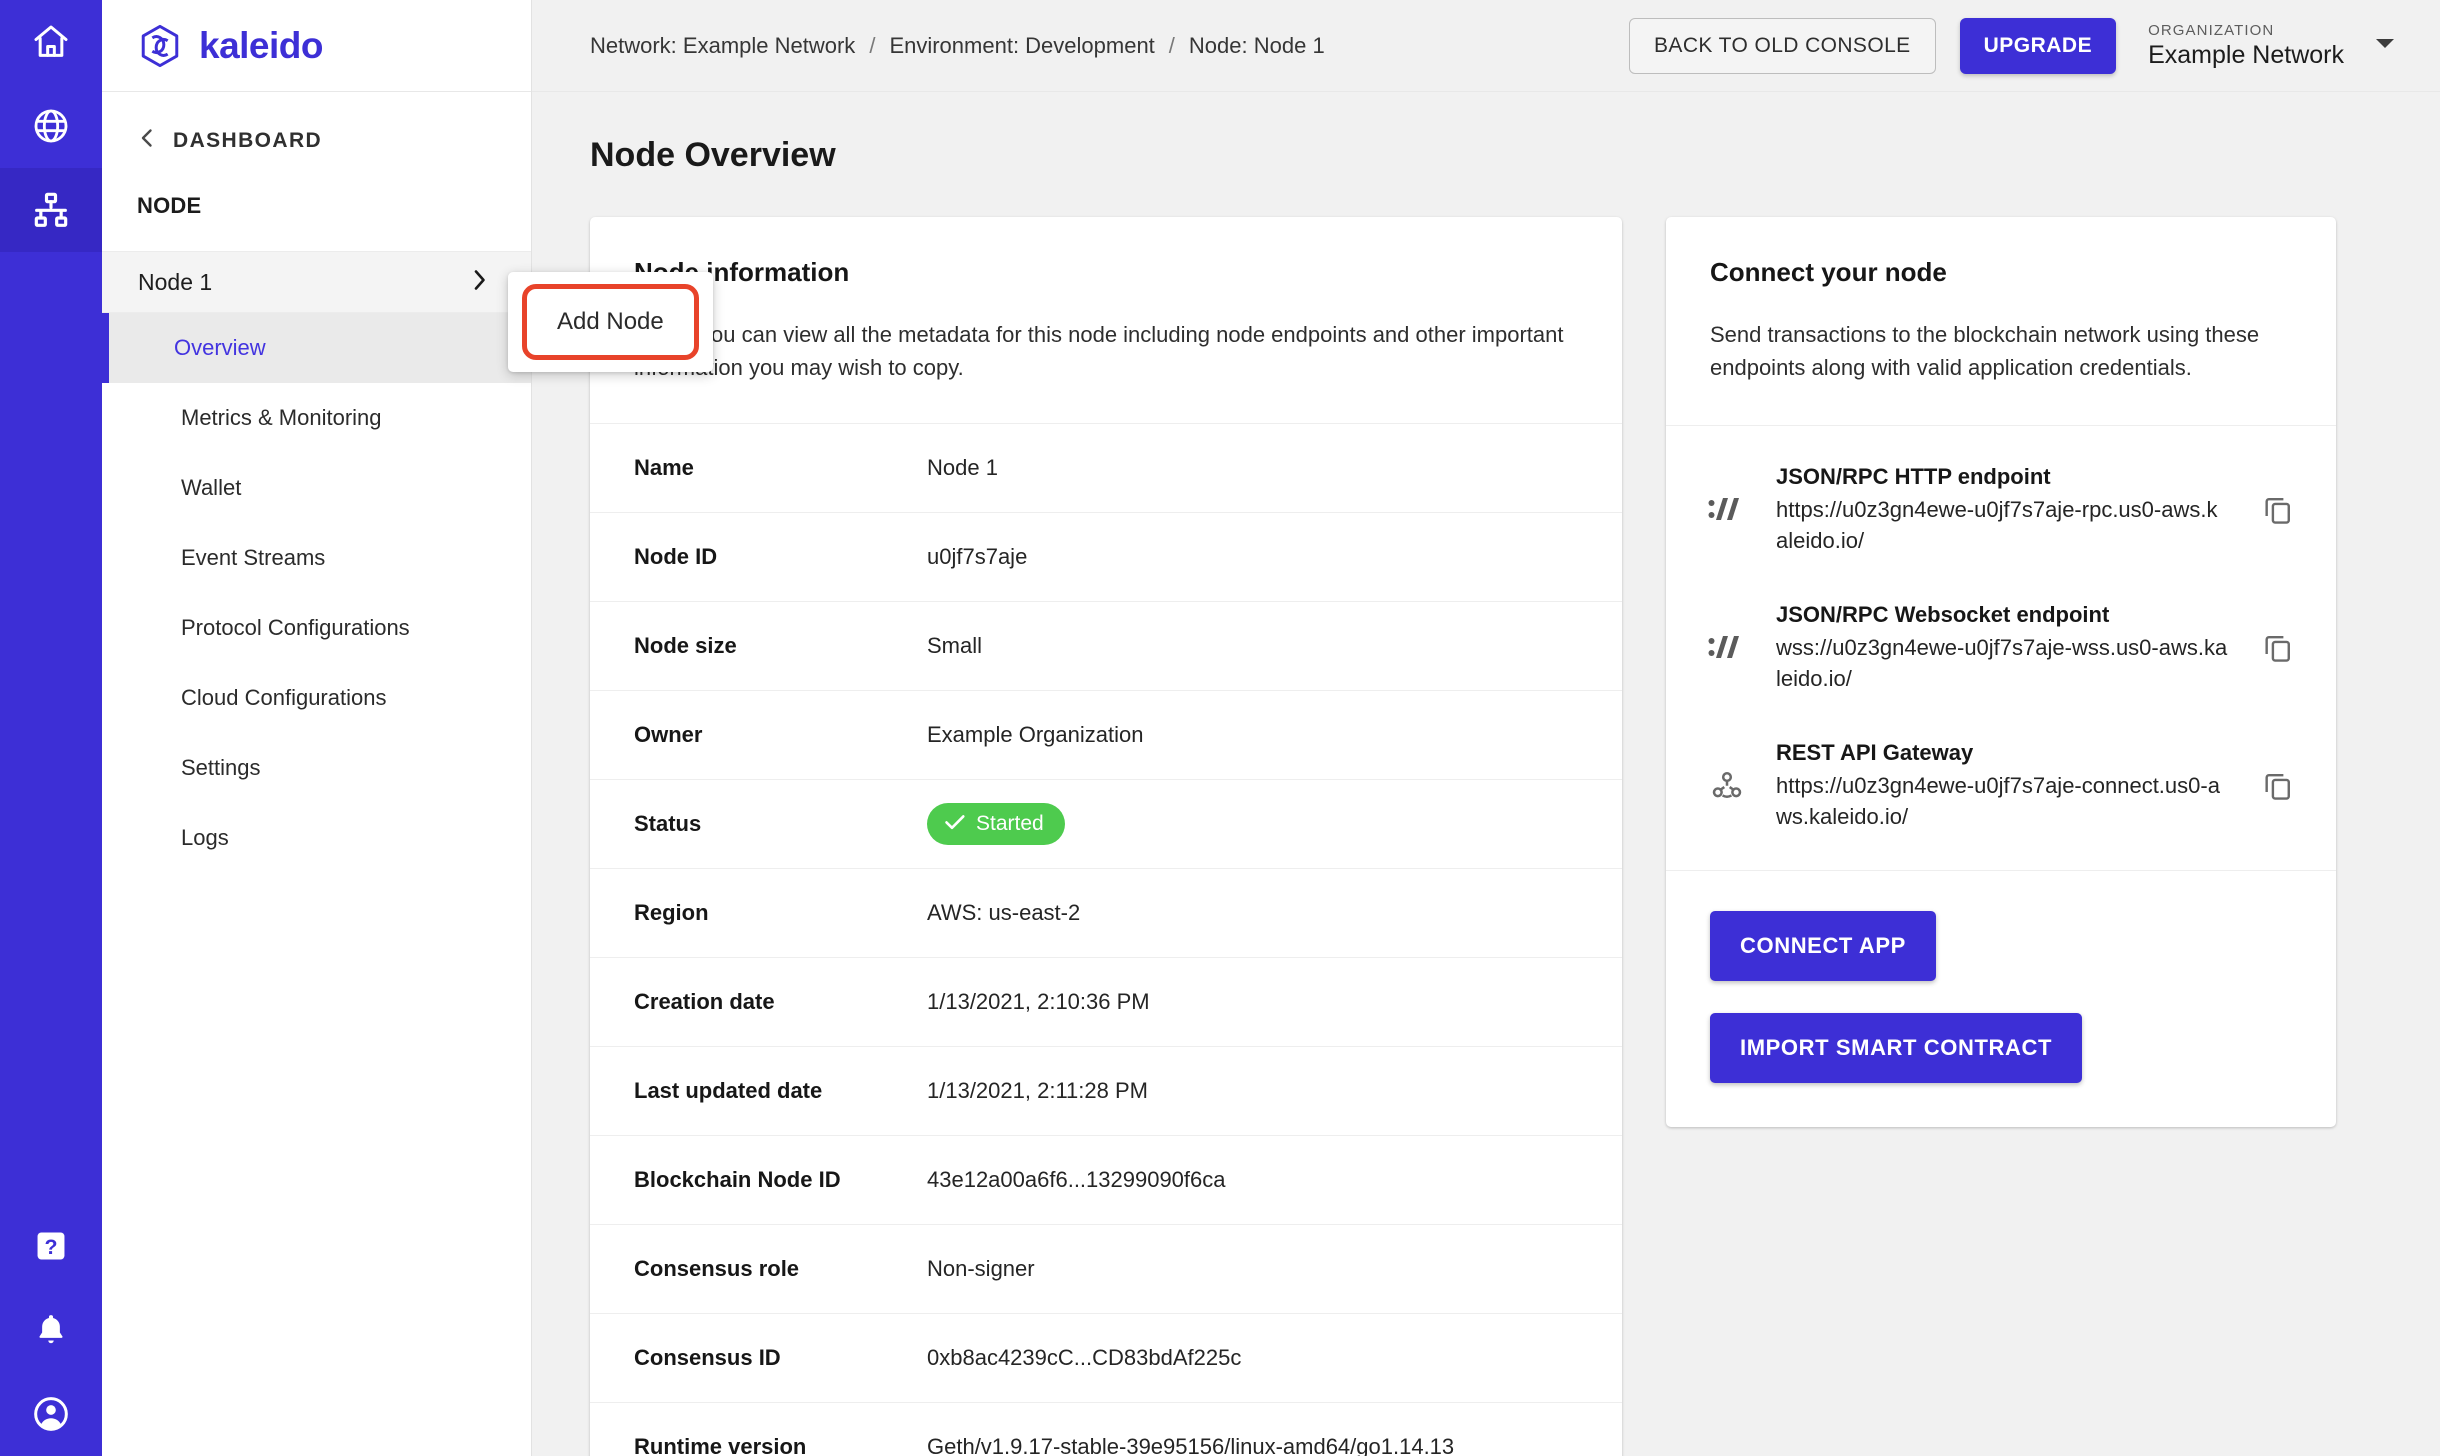 The image size is (2440, 1456). I want to click on rail-item-notifications, so click(51, 1330).